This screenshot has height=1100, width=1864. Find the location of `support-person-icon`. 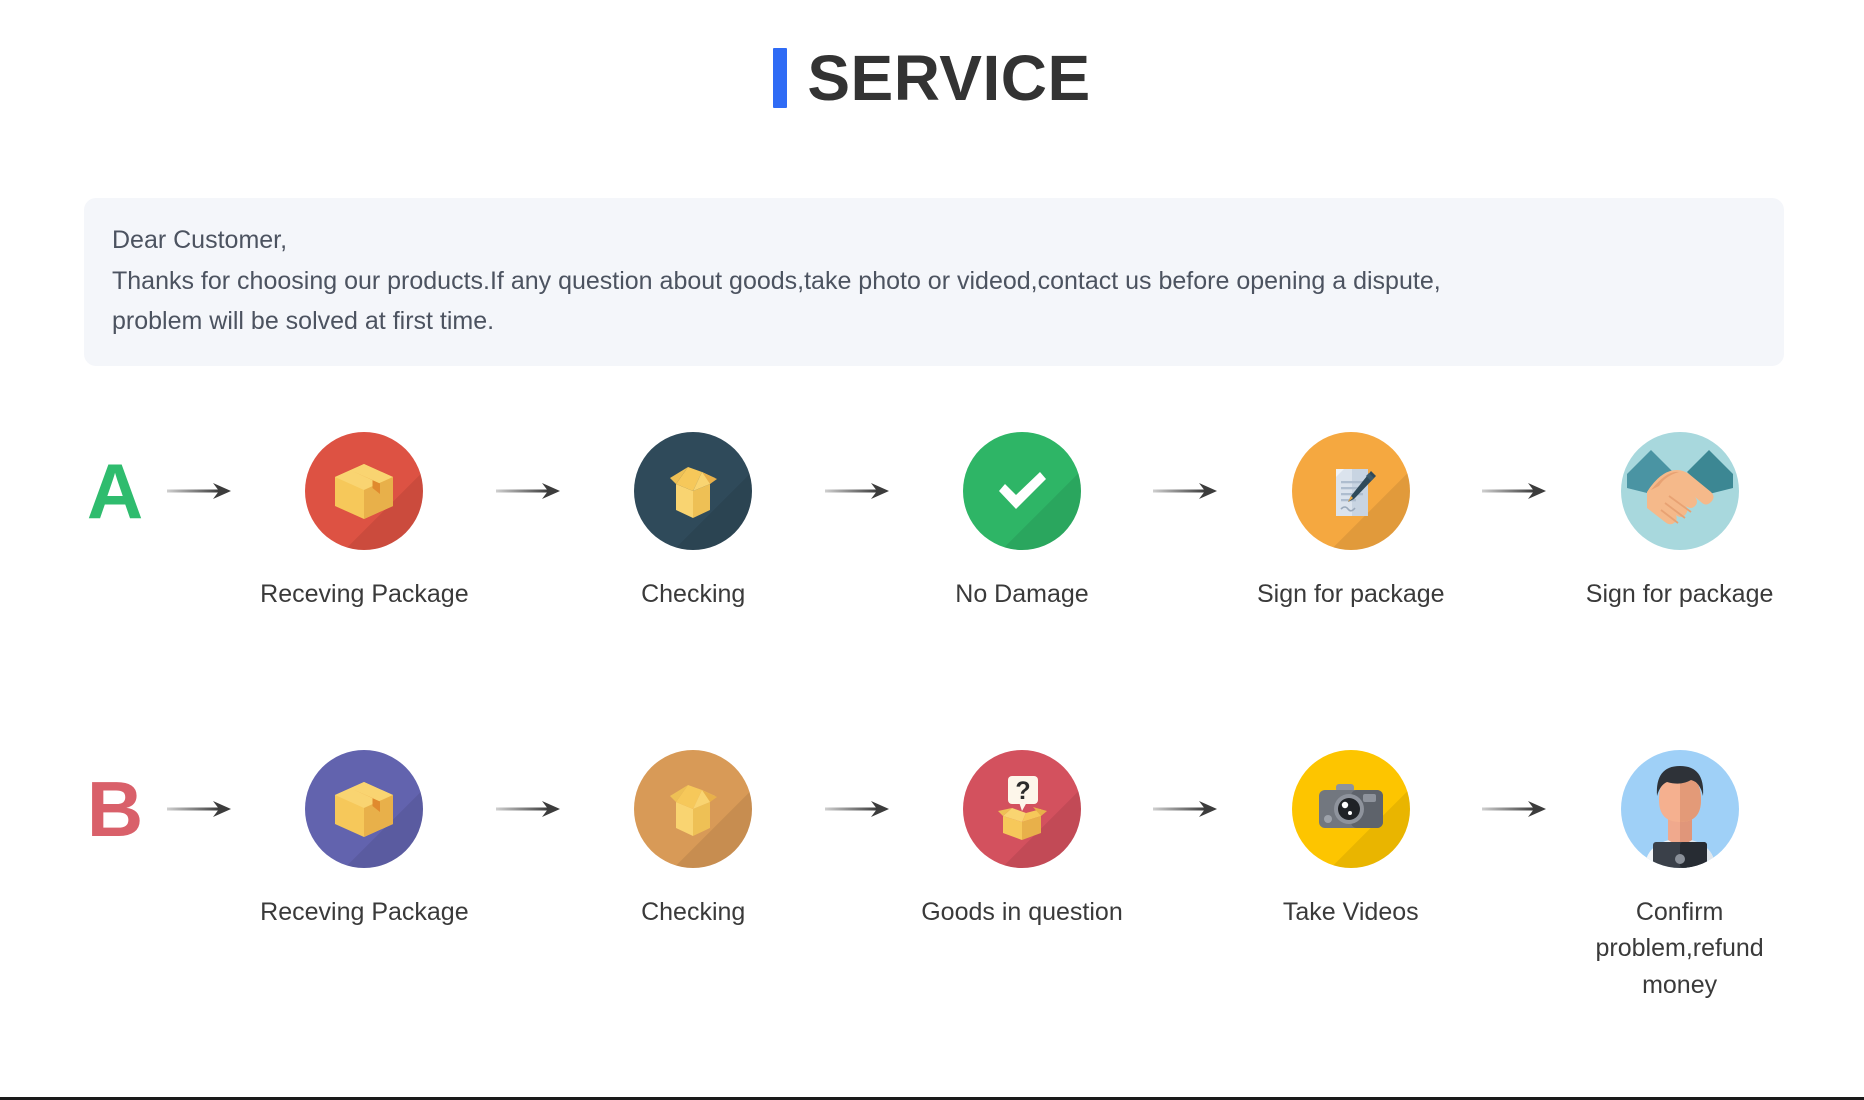

support-person-icon is located at coordinates (1679, 809).